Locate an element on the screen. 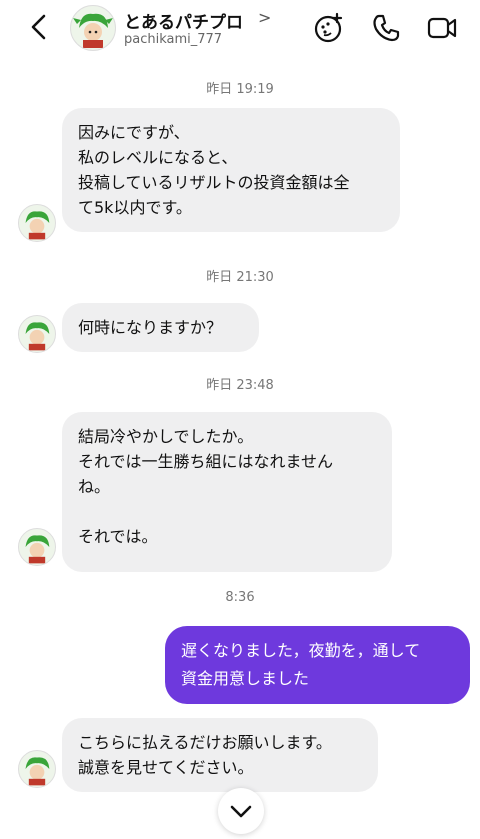 The height and width of the screenshot is (839, 480). message-line is located at coordinates (227, 511).